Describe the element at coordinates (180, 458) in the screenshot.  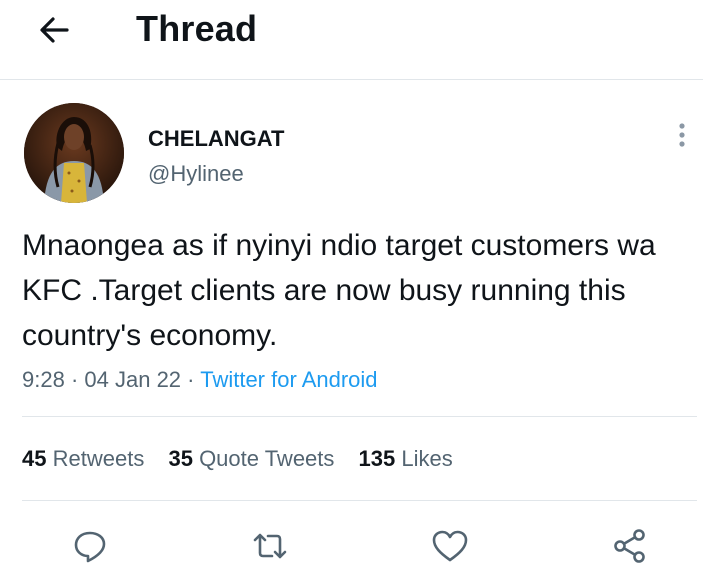
I see `quote-tweets-count: 35` at that location.